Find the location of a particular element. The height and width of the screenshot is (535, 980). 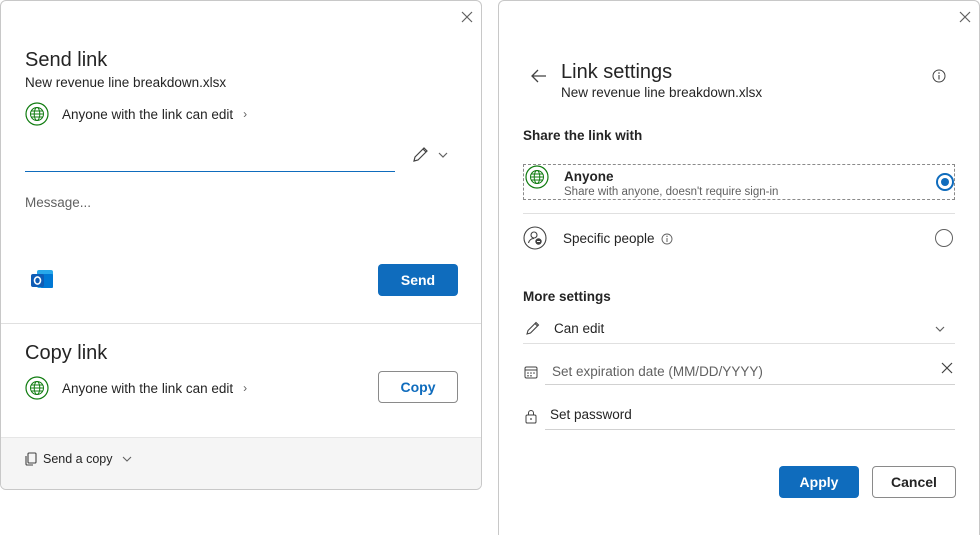

calendar-icon is located at coordinates (531, 372).